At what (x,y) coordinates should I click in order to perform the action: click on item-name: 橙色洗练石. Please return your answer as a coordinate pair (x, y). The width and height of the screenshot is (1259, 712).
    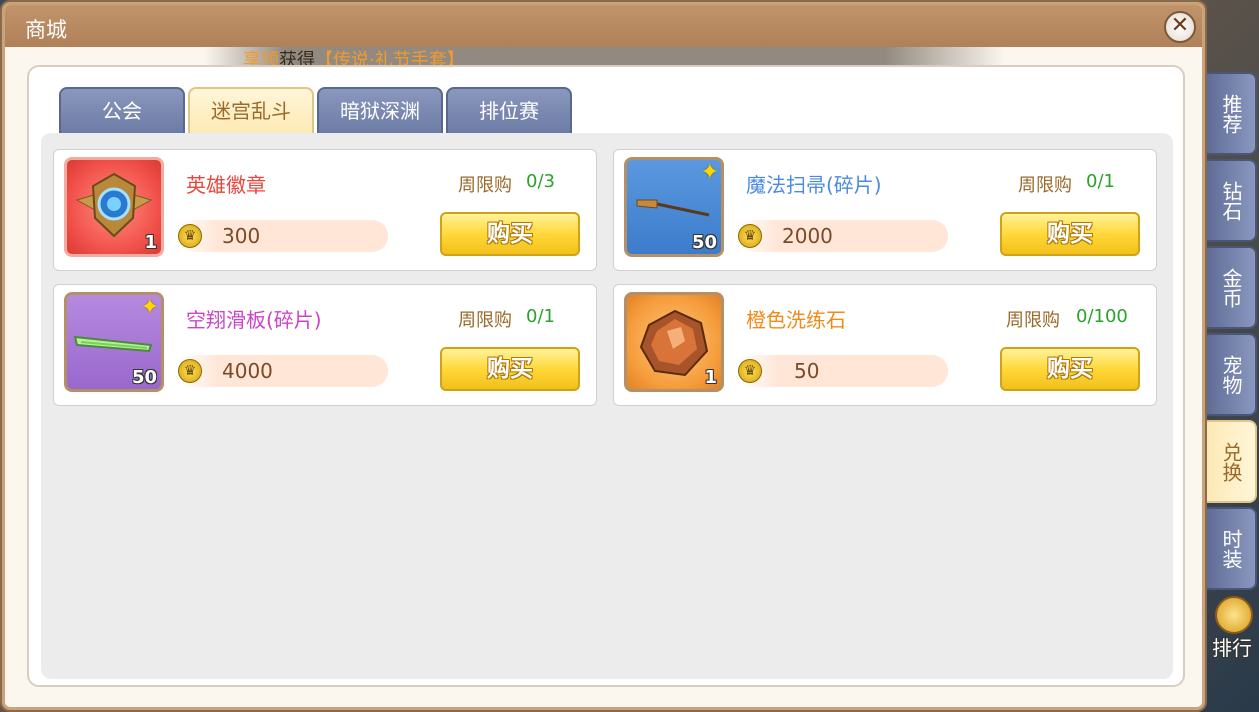
    Looking at the image, I should click on (796, 320).